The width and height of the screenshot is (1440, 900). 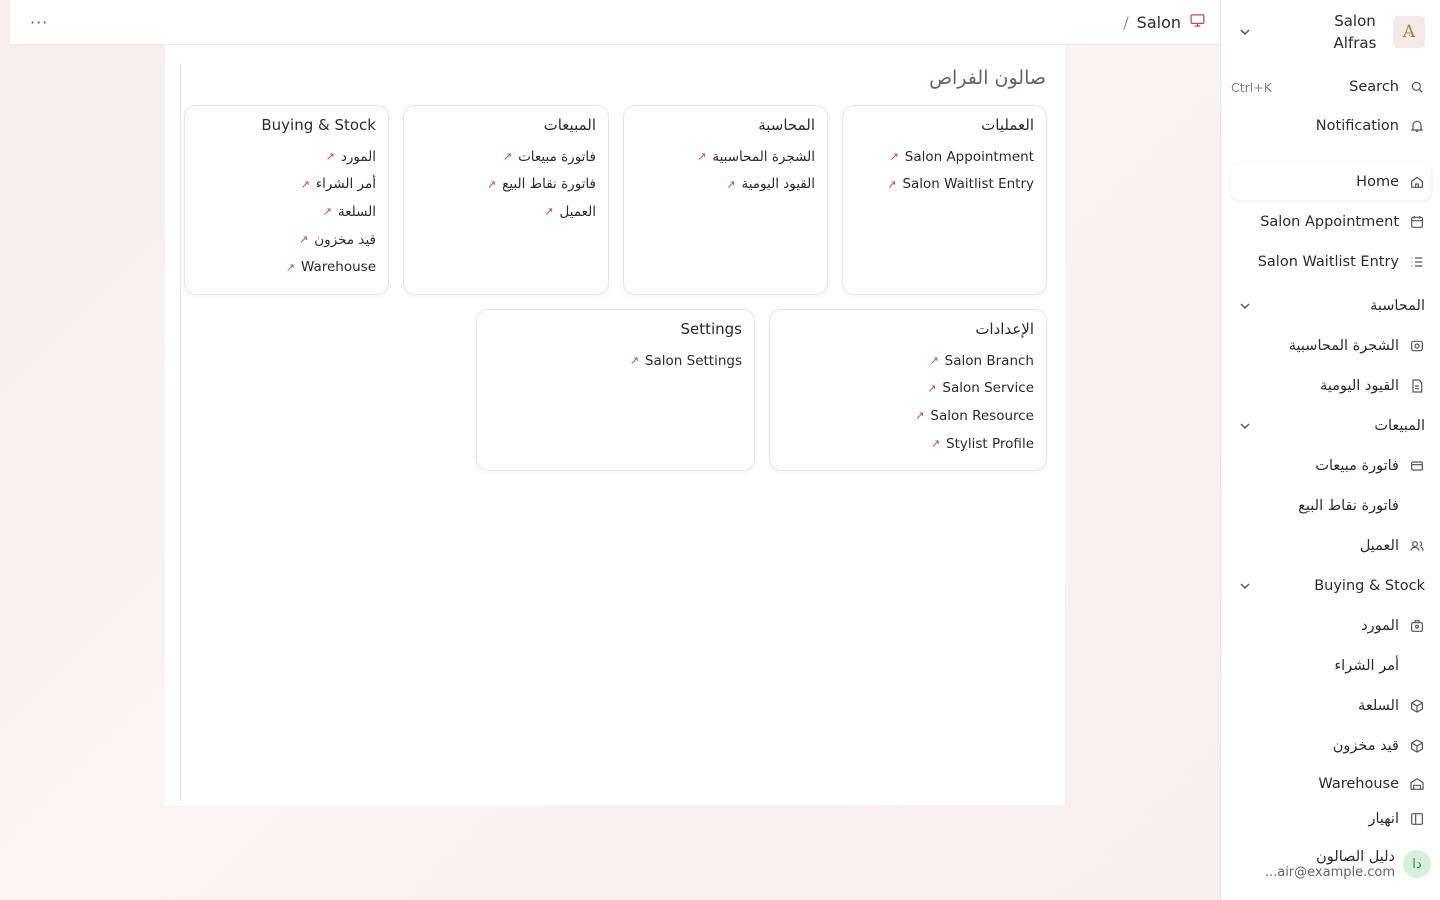 I want to click on monitor-icon, so click(x=1197, y=22).